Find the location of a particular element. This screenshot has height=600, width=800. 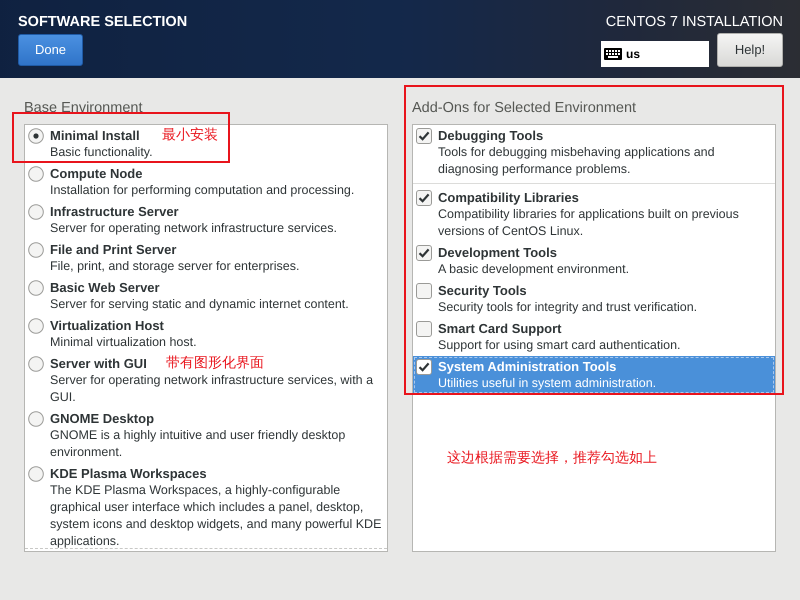

addon-row: Compatibility Libraries Compatibility libraries for applications built on previous versions of CentOS Linux. is located at coordinates (594, 214).